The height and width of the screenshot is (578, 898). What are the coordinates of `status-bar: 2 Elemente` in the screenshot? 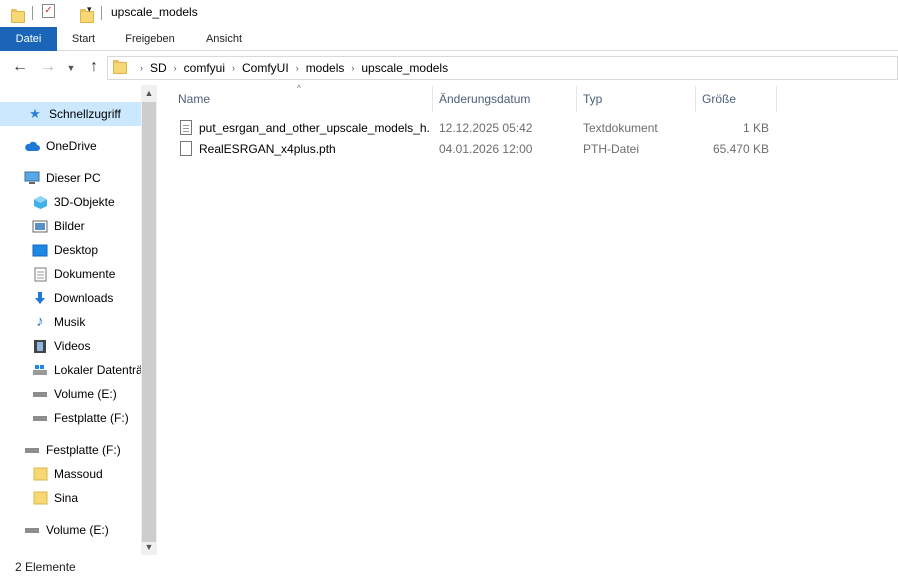 It's located at (449, 567).